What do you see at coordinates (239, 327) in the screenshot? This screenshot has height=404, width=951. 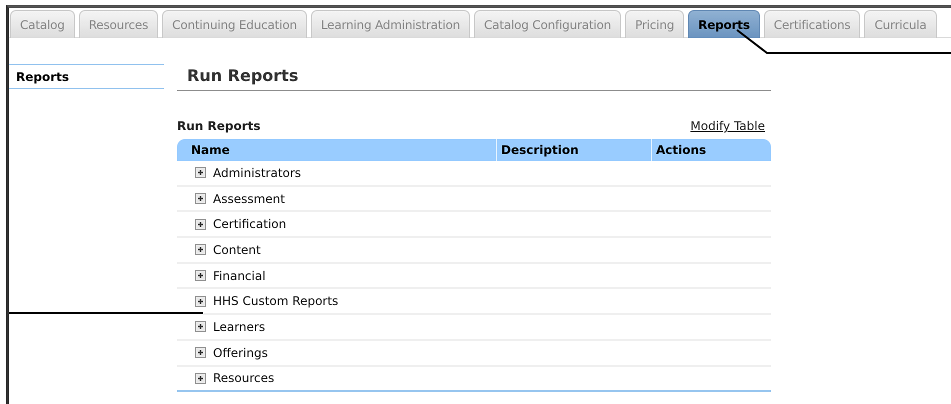 I see `table-cell: Learners` at bounding box center [239, 327].